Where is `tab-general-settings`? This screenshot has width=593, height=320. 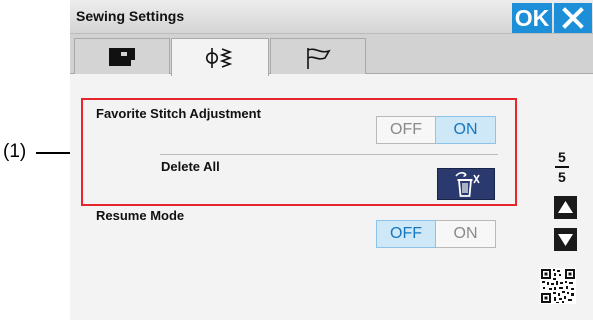 tab-general-settings is located at coordinates (318, 56).